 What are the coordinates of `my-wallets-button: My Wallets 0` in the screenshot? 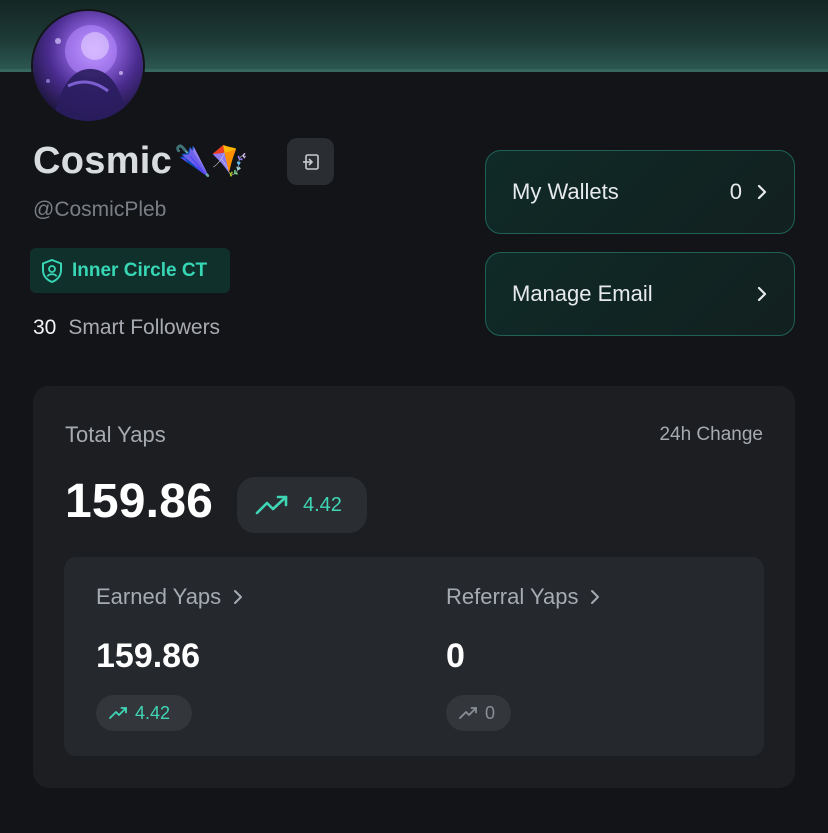 It's located at (640, 192).